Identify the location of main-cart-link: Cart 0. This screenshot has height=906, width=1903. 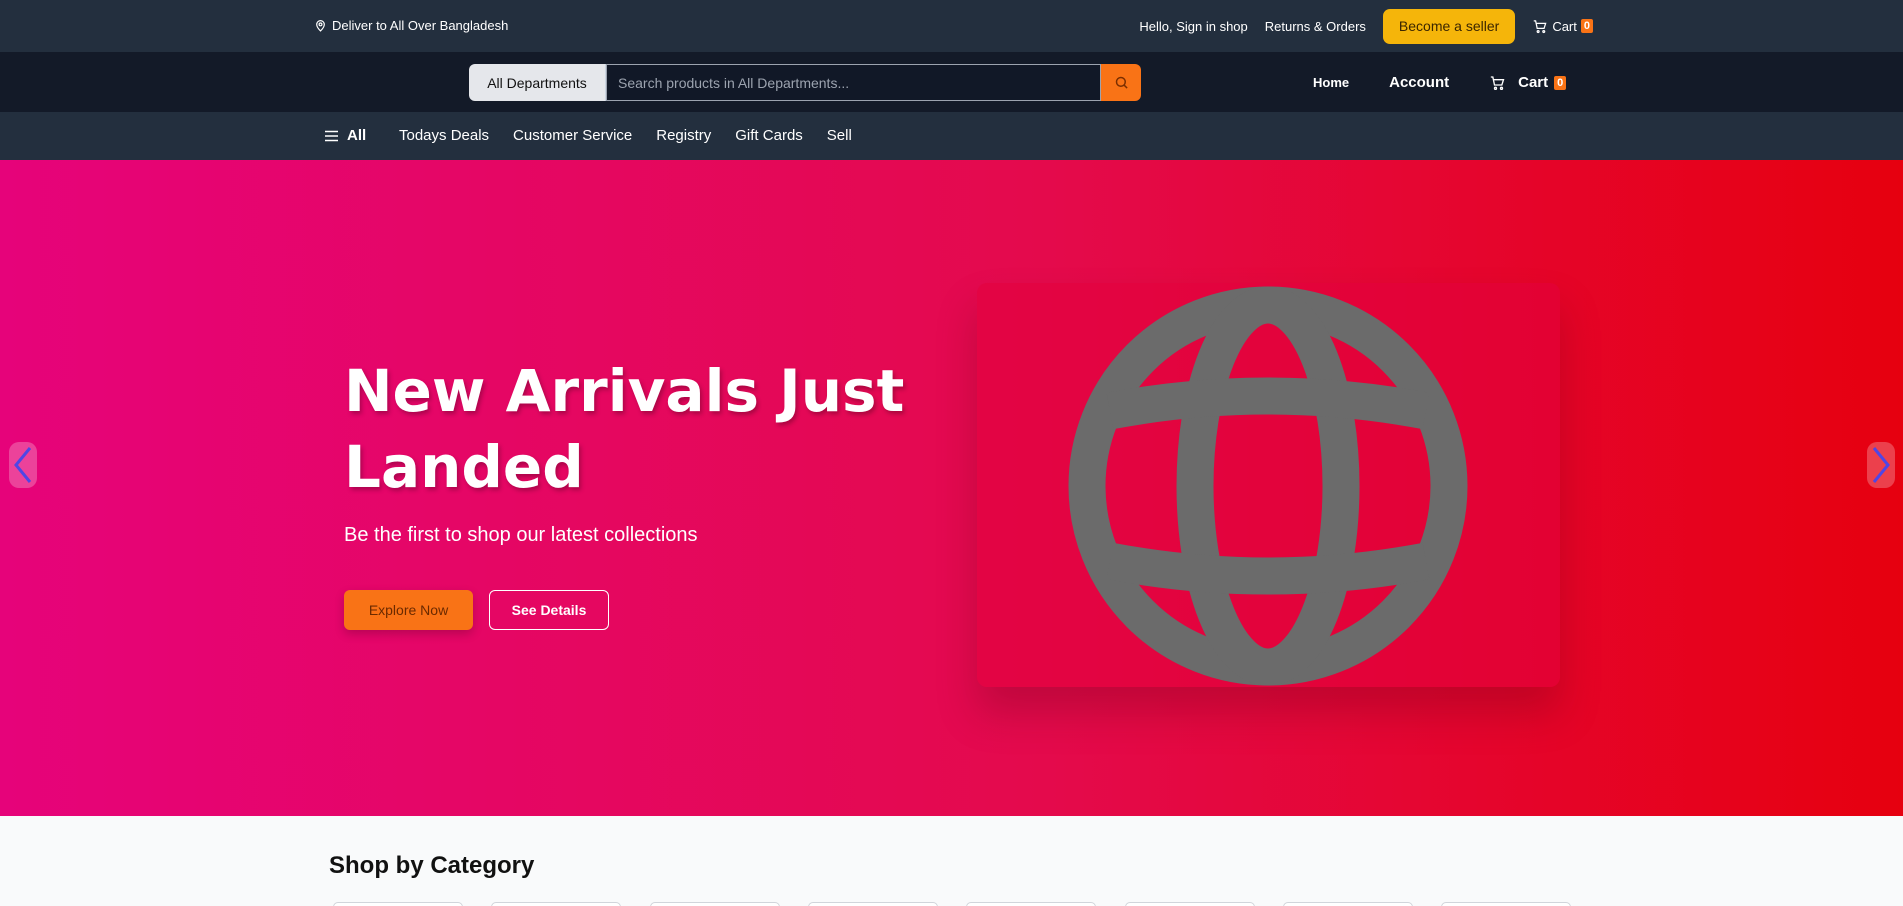
(1528, 82).